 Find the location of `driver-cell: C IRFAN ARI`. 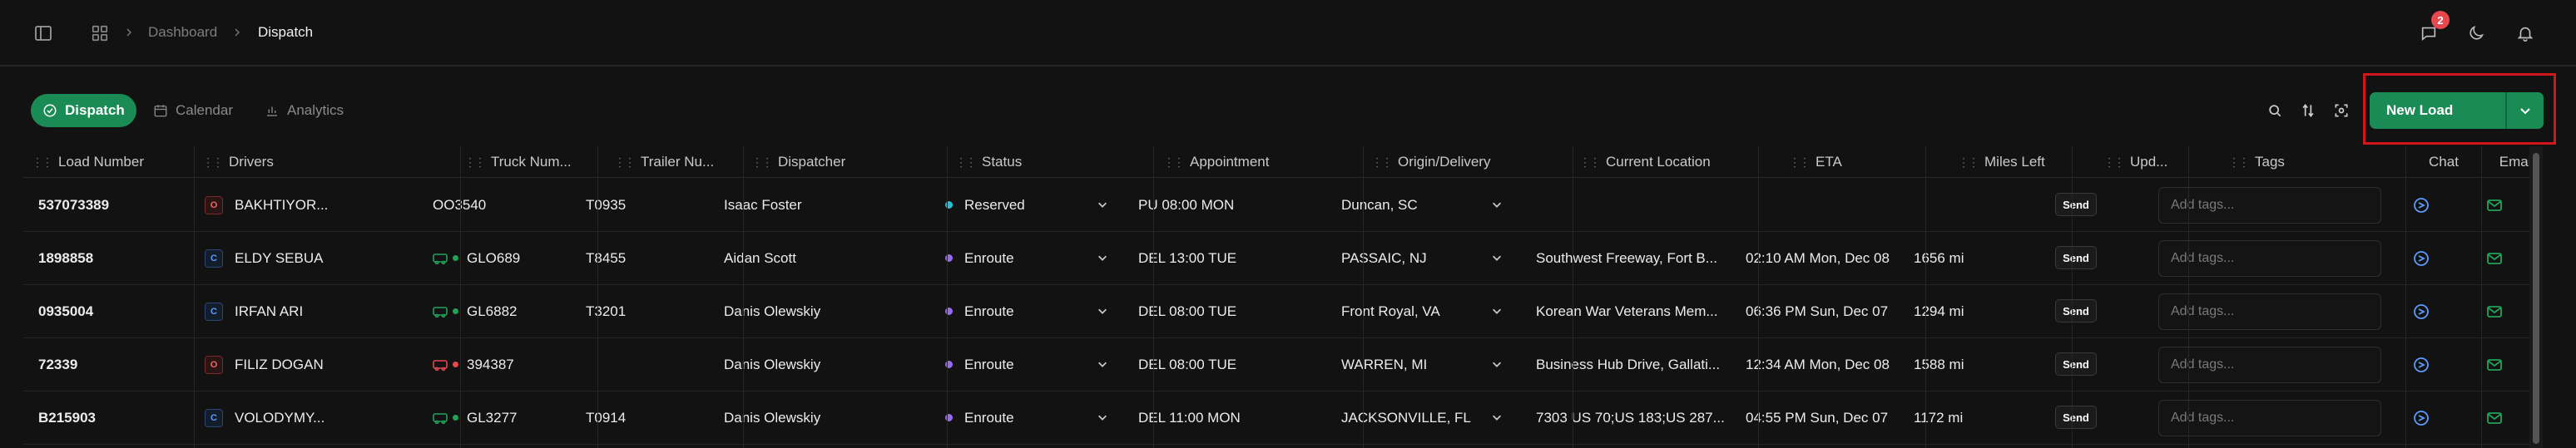

driver-cell: C IRFAN ARI is located at coordinates (326, 311).